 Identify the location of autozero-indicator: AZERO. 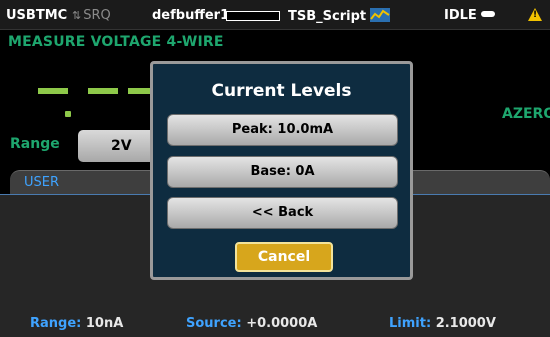
(526, 114).